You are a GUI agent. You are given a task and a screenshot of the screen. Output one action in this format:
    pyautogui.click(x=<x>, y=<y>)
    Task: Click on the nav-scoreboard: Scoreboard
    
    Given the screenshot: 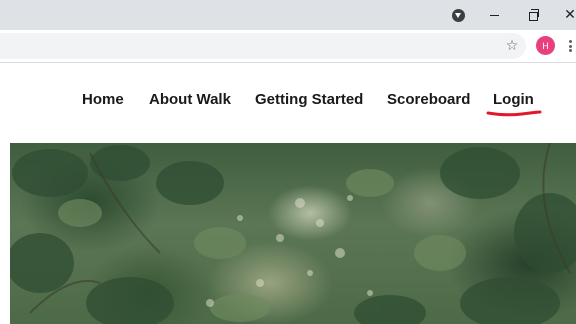 What is the action you would take?
    pyautogui.click(x=428, y=99)
    